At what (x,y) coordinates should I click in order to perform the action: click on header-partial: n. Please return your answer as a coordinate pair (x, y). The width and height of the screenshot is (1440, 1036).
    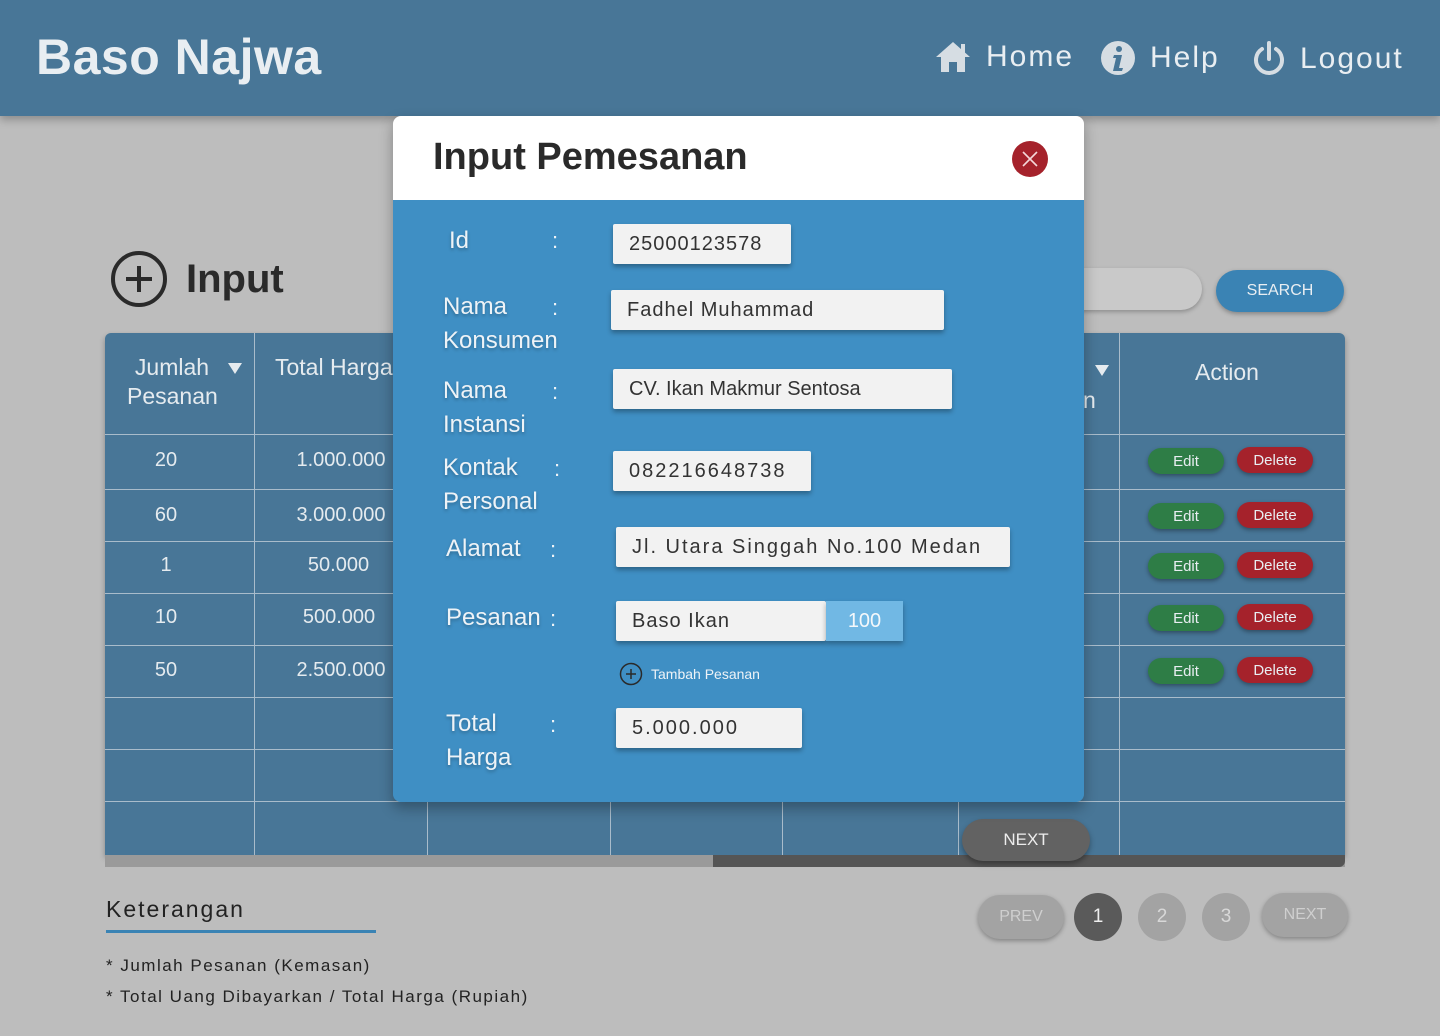
    Looking at the image, I should click on (1089, 400).